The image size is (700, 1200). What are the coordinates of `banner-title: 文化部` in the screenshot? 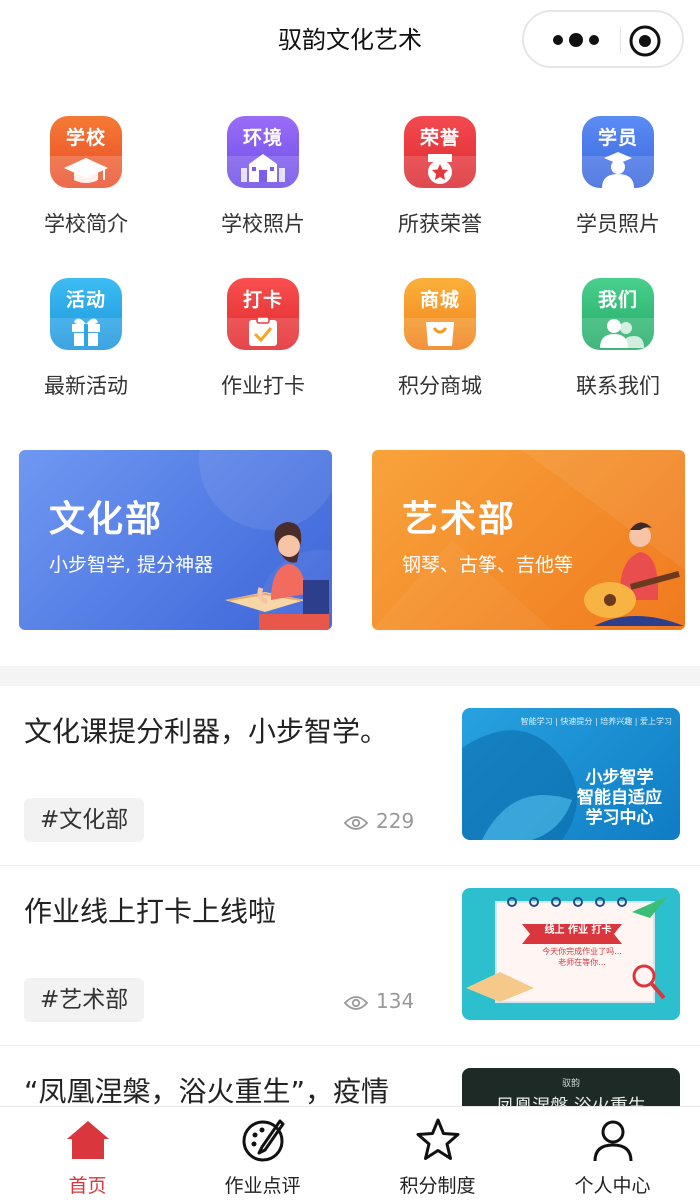 It's located at (106, 519).